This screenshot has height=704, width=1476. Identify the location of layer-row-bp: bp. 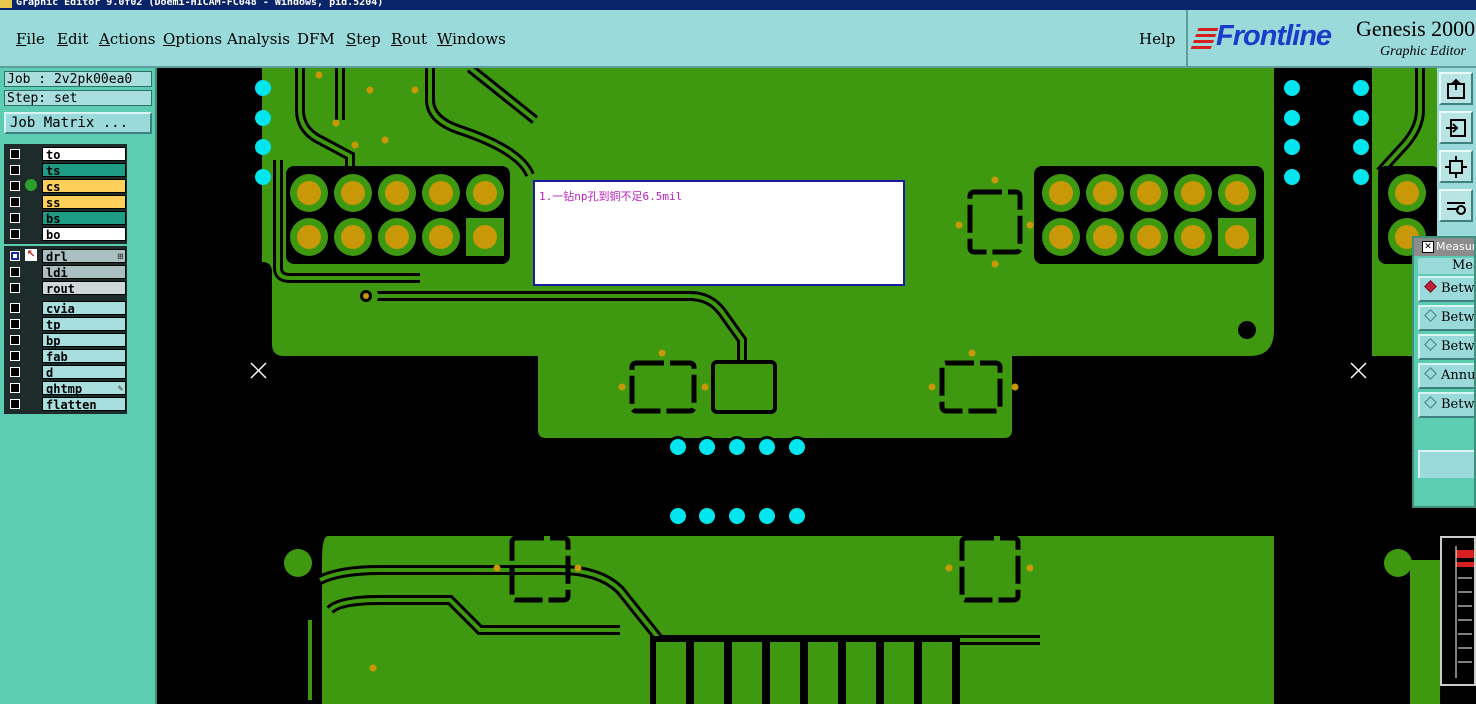
(65, 340).